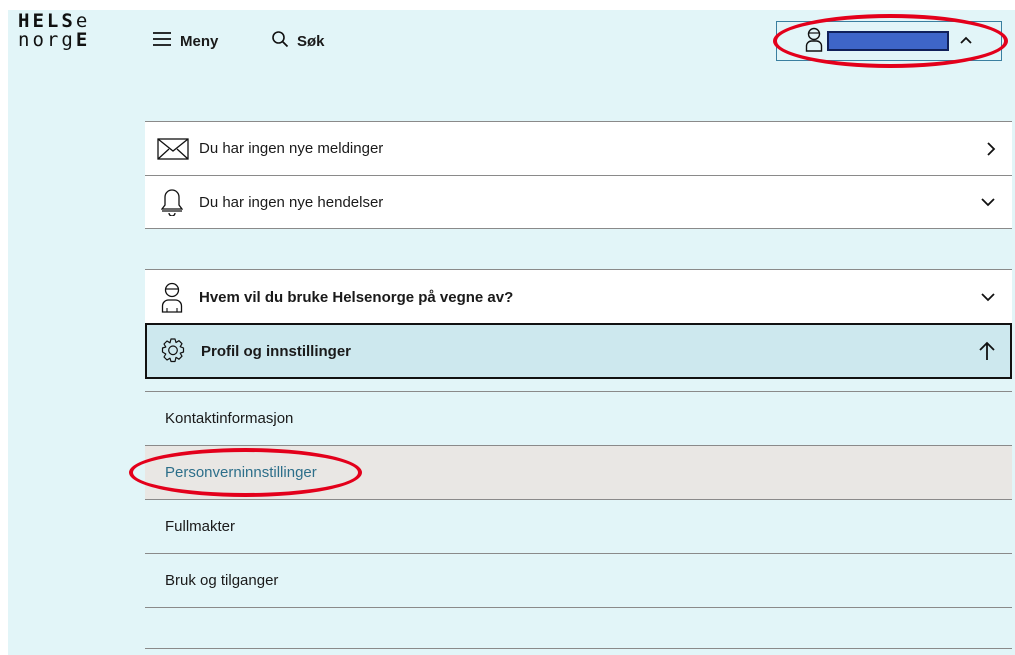 The image size is (1015, 655). What do you see at coordinates (222, 580) in the screenshot?
I see `submenu-label: Bruk og tilganger` at bounding box center [222, 580].